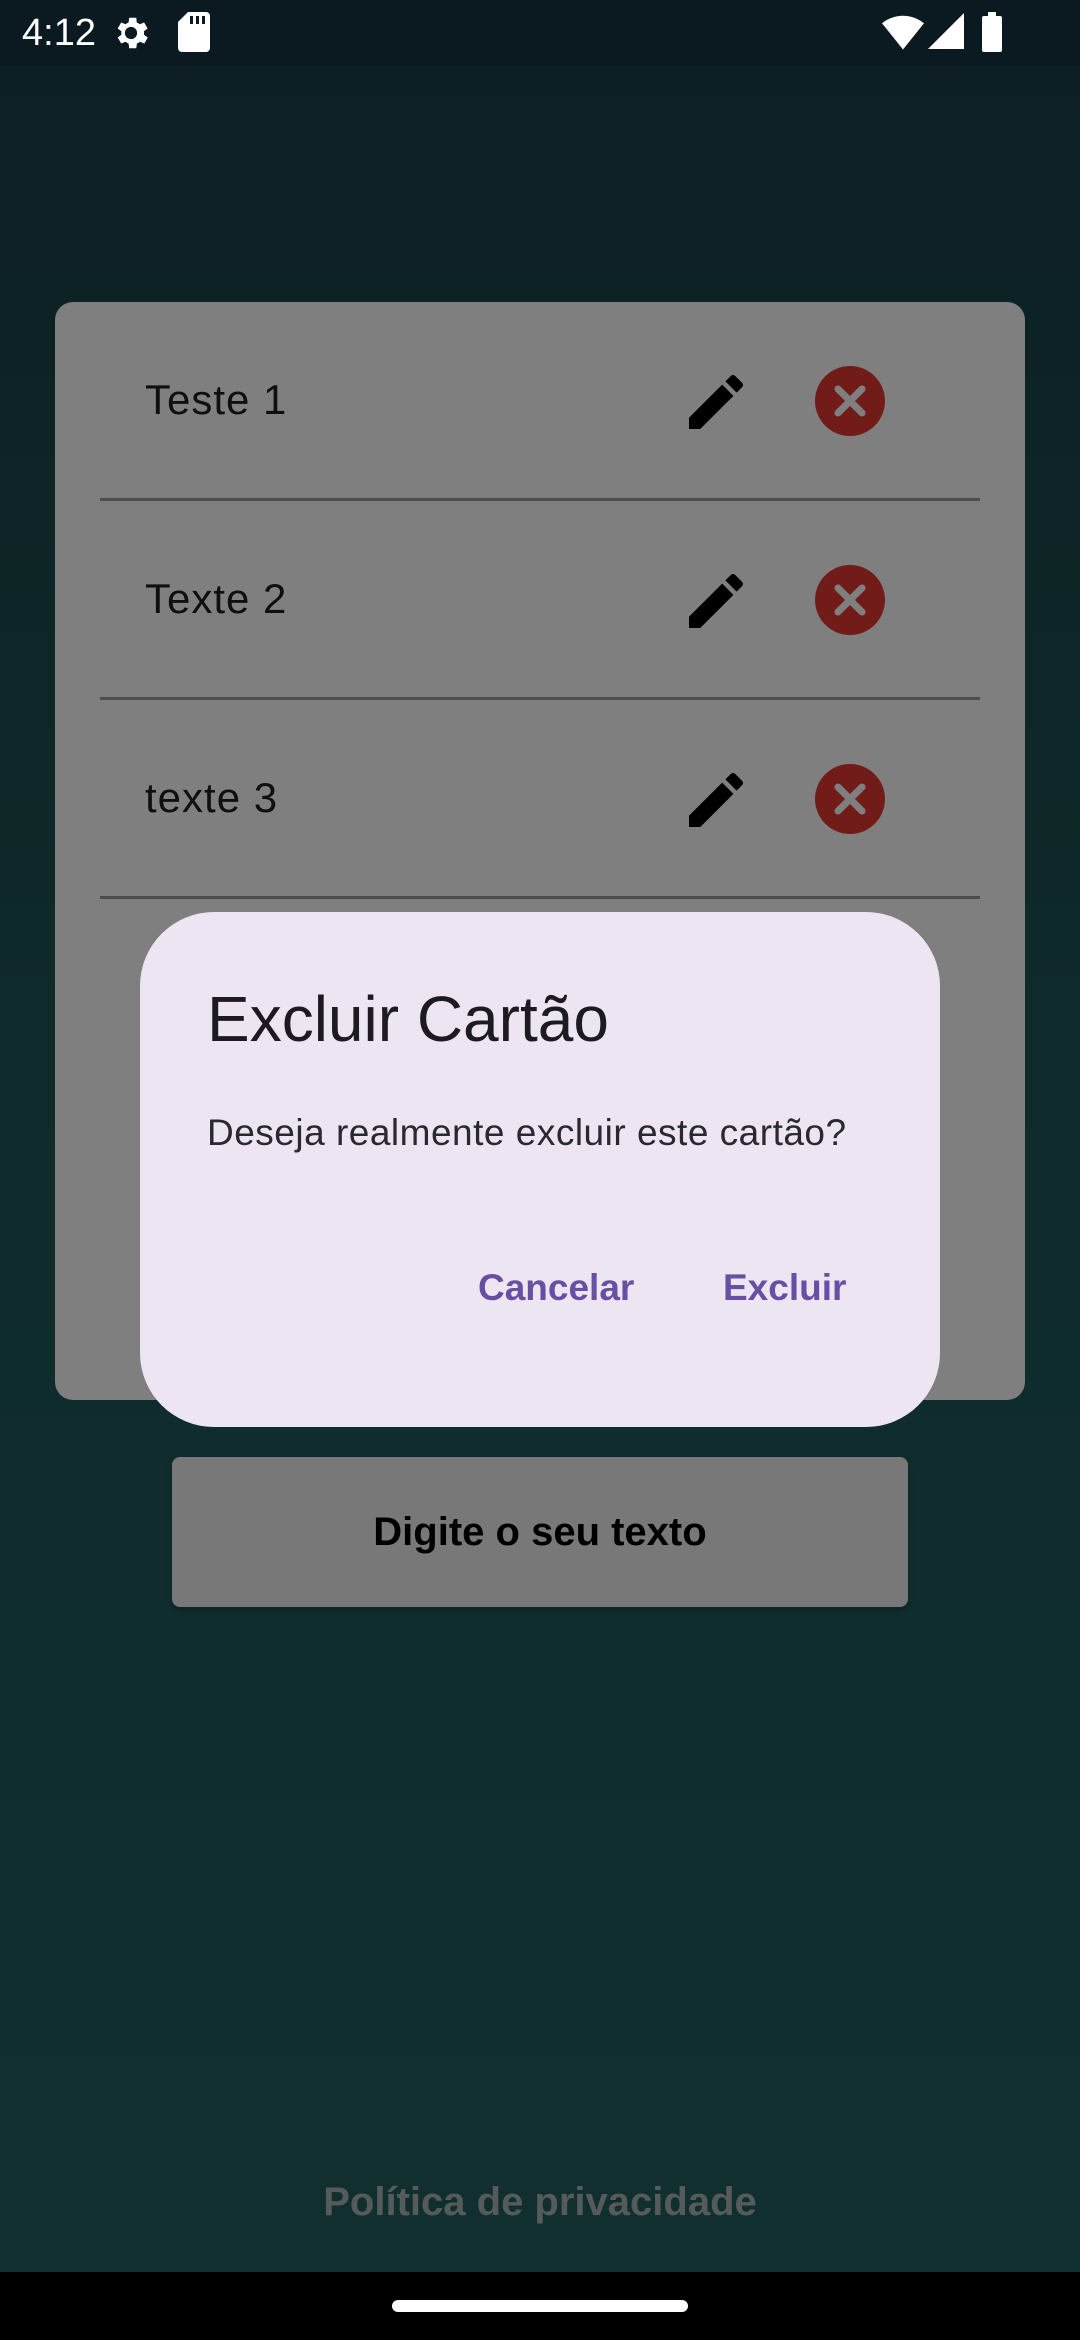 This screenshot has width=1080, height=2340. I want to click on confirm-delete-button: Excluir, so click(784, 1288).